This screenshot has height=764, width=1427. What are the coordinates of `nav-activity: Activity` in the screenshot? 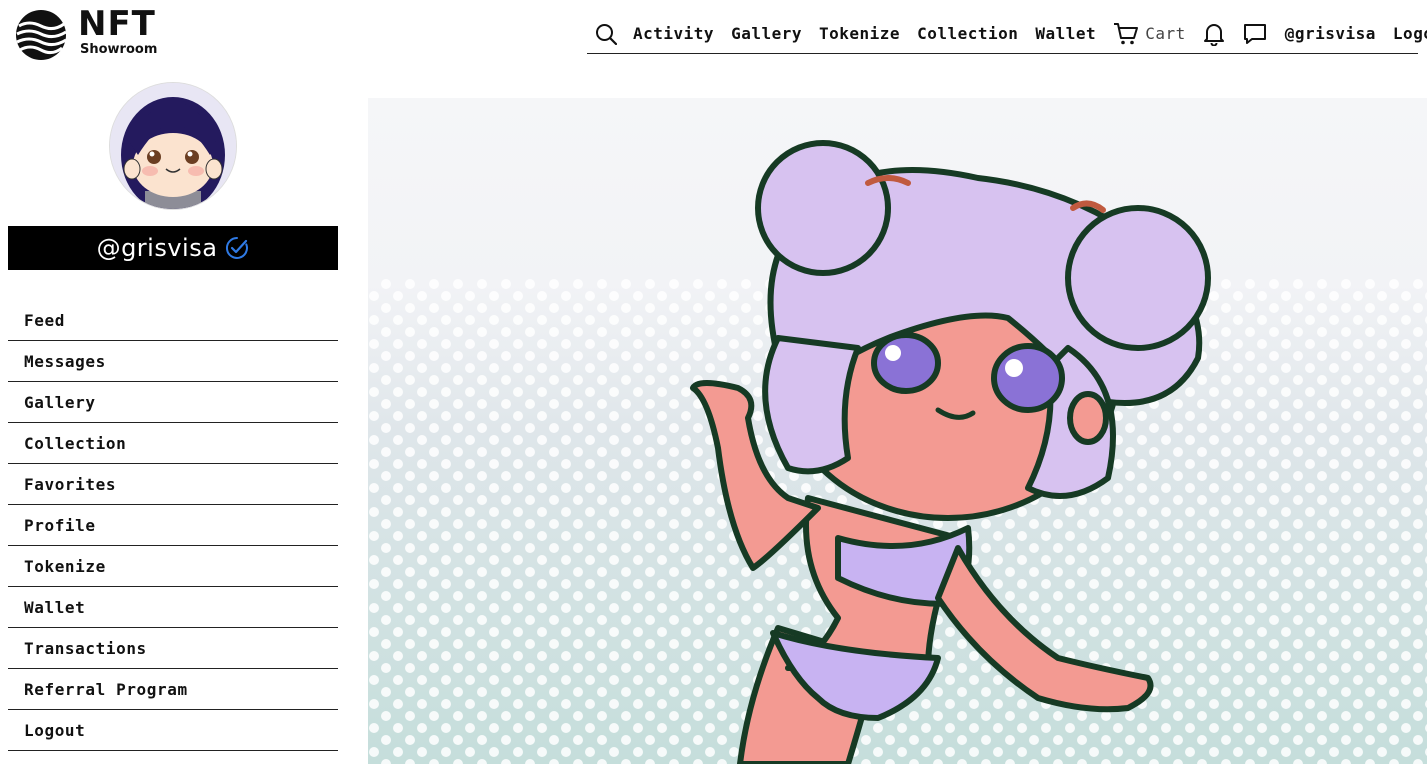 It's located at (673, 33).